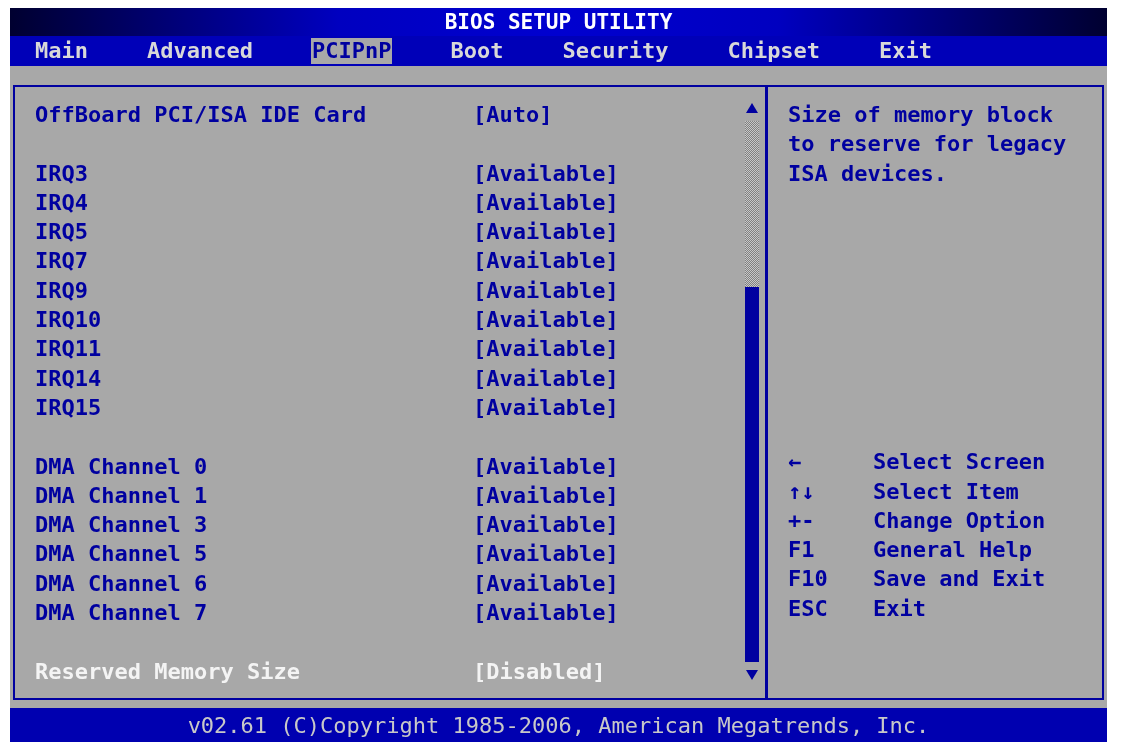  Describe the element at coordinates (513, 115) in the screenshot. I see `setting-value: [Auto]` at that location.